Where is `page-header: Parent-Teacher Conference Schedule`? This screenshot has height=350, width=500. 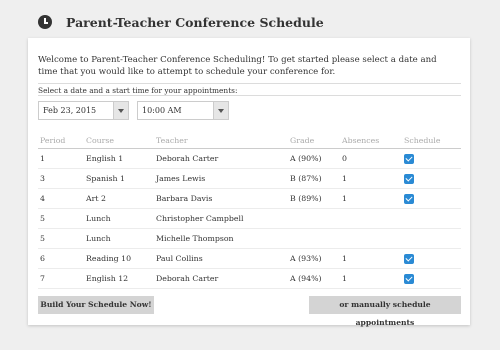 page-header: Parent-Teacher Conference Schedule is located at coordinates (181, 22).